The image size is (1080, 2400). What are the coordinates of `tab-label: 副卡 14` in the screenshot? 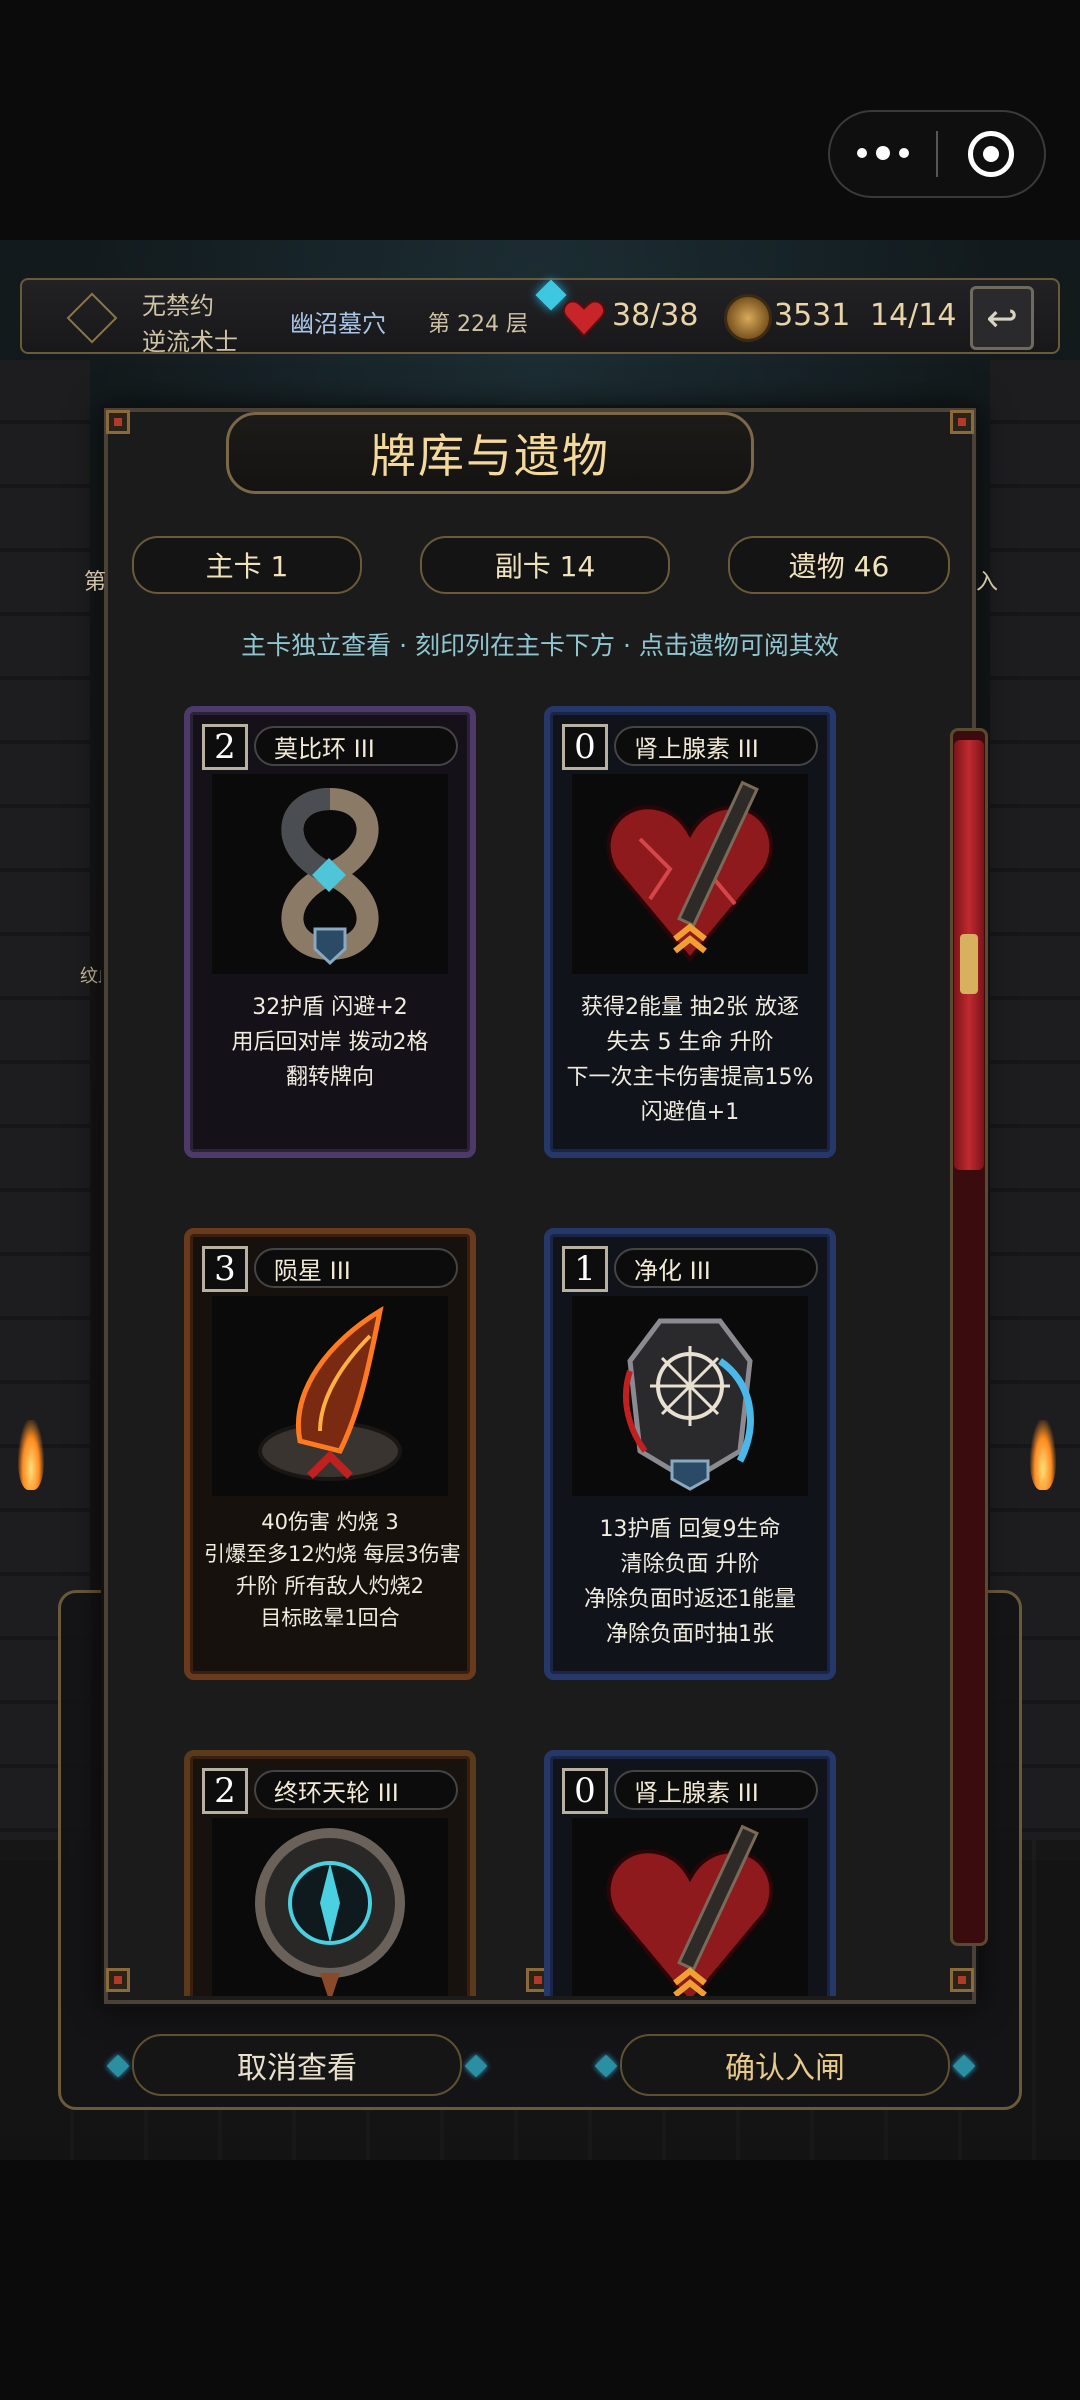 It's located at (545, 566).